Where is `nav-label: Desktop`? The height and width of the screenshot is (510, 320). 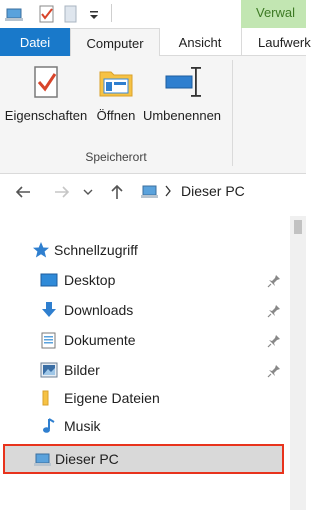 nav-label: Desktop is located at coordinates (90, 280).